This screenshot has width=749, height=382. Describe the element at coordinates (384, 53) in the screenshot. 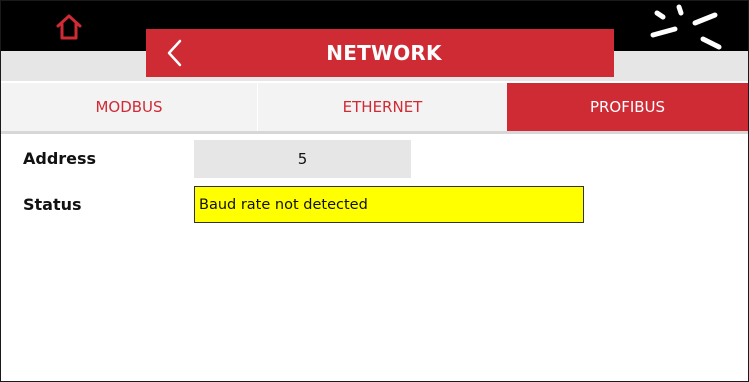

I see `page-title: NETWORK` at that location.